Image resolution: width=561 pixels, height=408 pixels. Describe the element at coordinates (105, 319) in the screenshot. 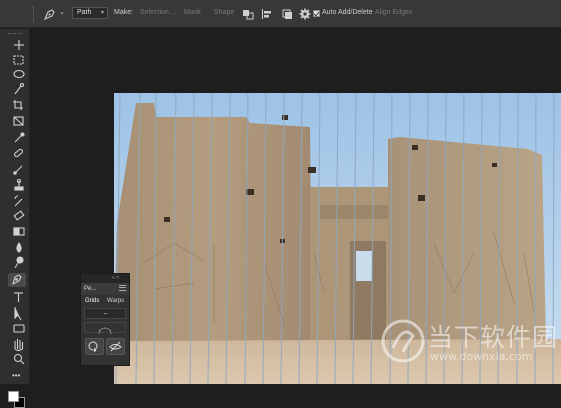

I see `perspective-warp-panel: Pe... Grids Warps` at that location.